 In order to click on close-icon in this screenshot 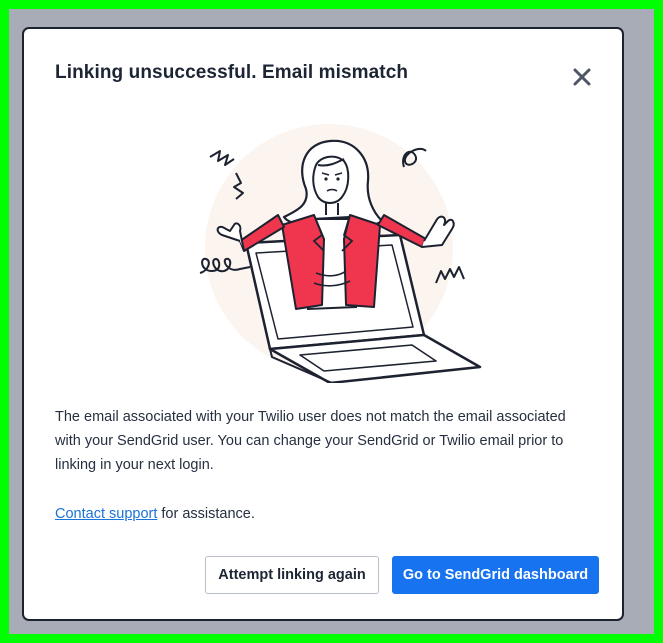, I will do `click(582, 77)`.